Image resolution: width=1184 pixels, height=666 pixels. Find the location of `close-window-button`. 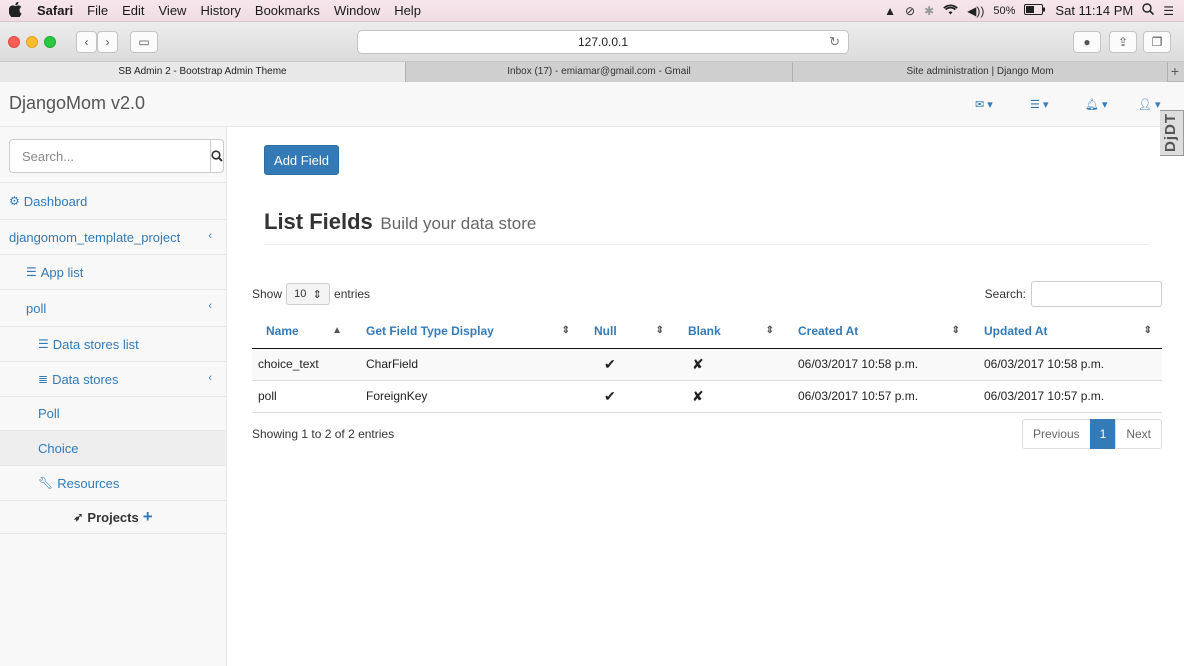

close-window-button is located at coordinates (14, 42).